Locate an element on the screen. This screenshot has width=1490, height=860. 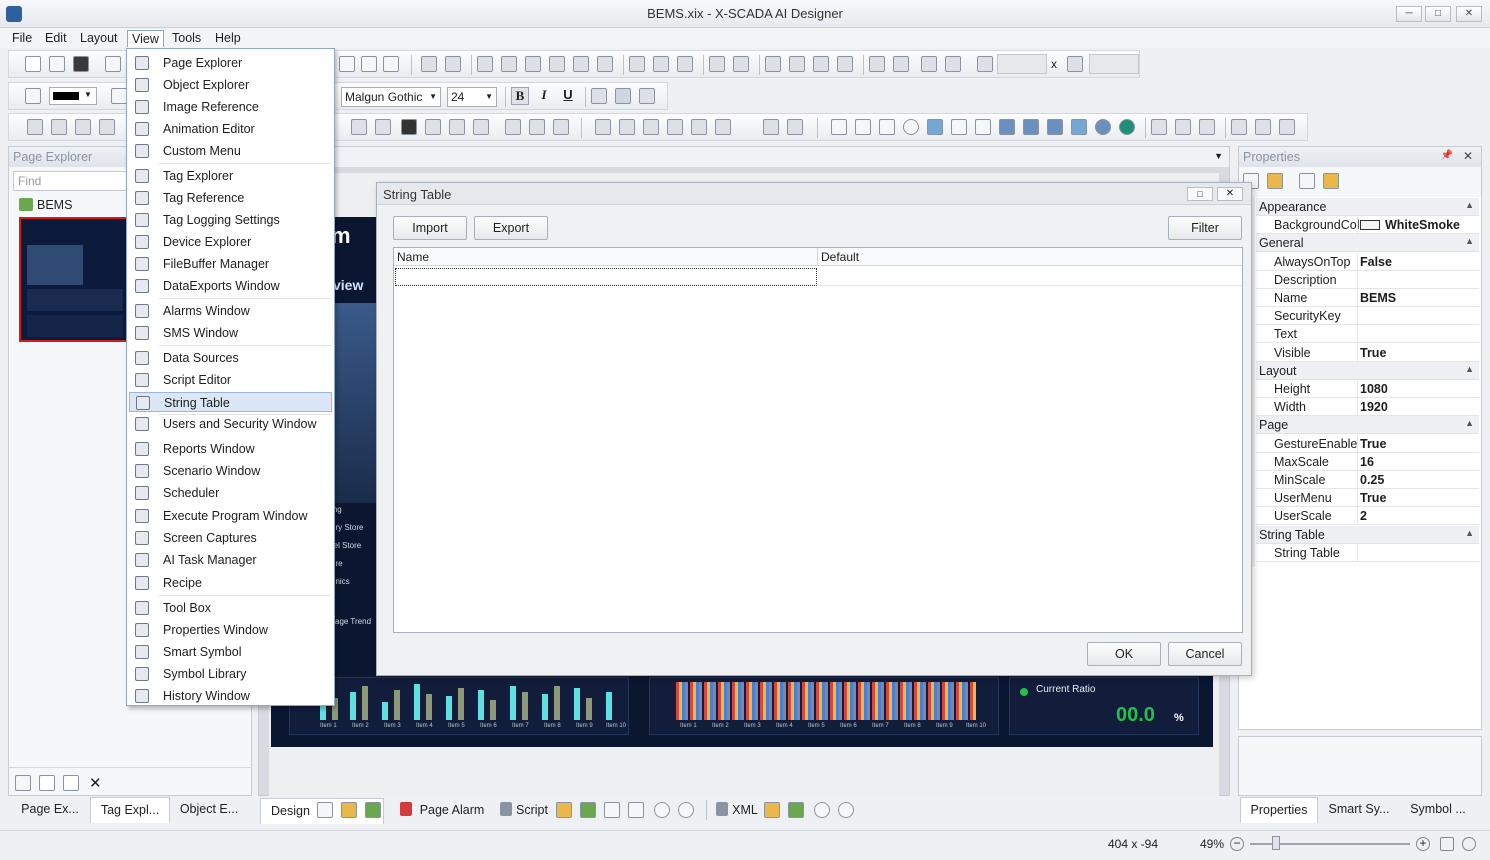
align-left-icon is located at coordinates (485, 64).